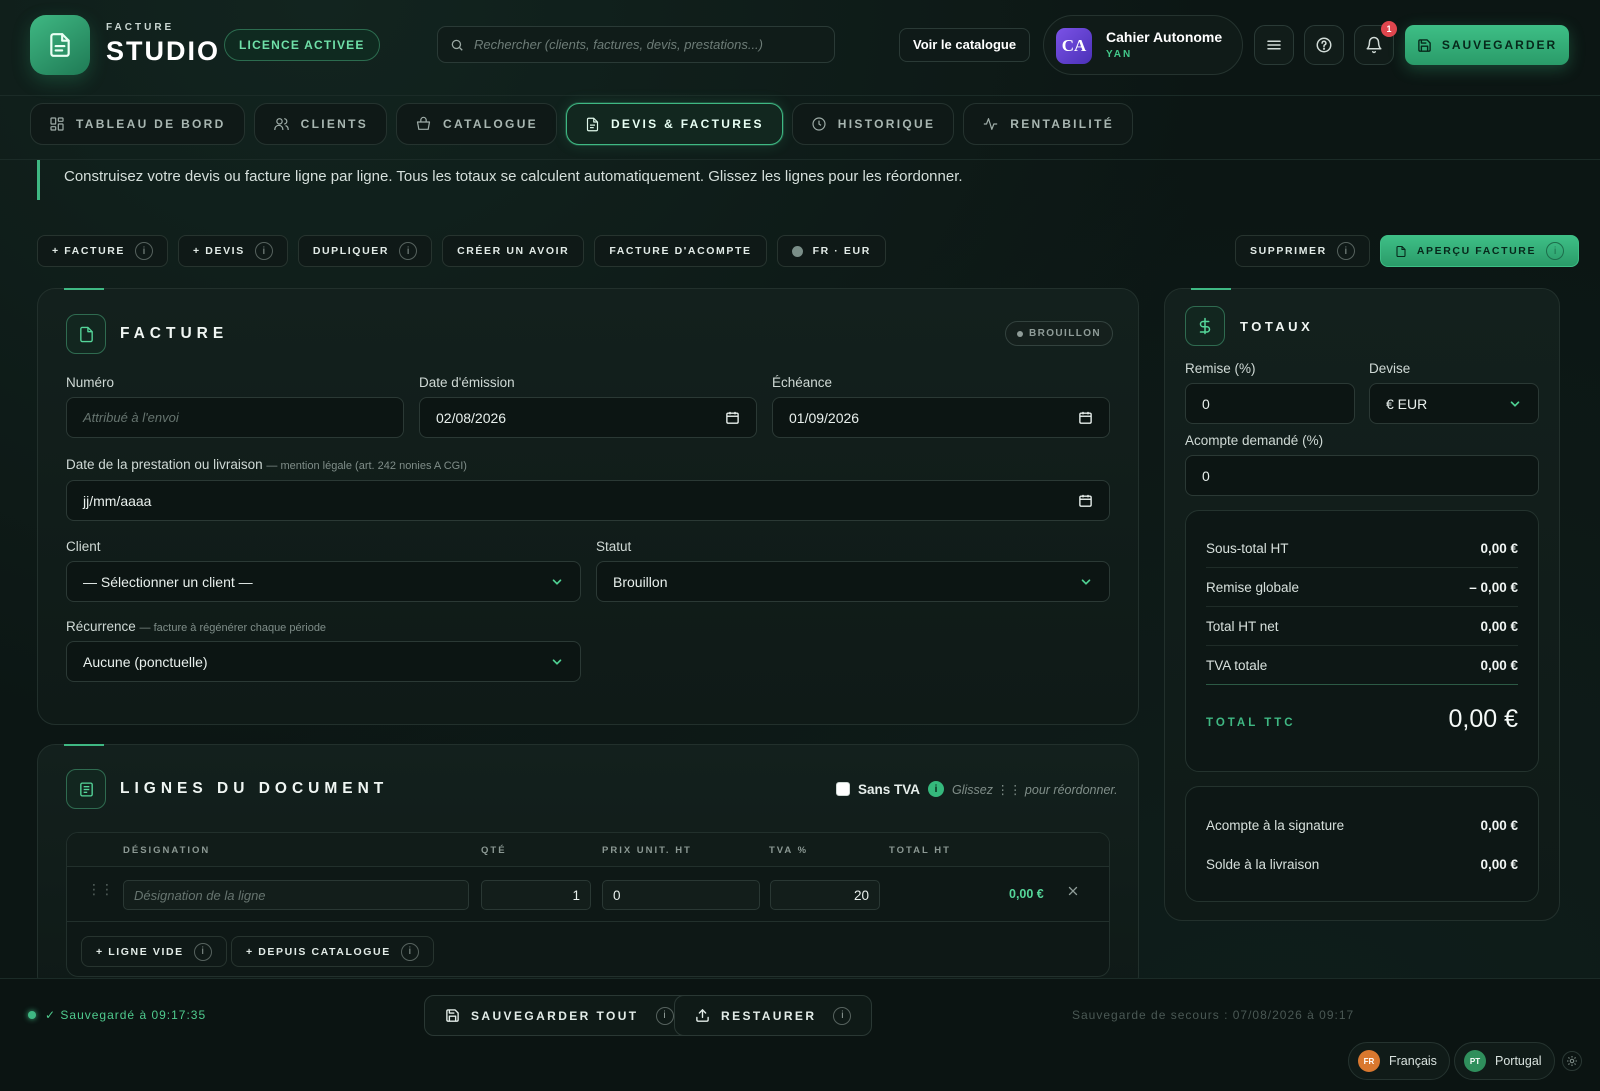 The height and width of the screenshot is (1091, 1600). What do you see at coordinates (1143, 45) in the screenshot?
I see `user-profile: CA Cahier Autonome YAN` at bounding box center [1143, 45].